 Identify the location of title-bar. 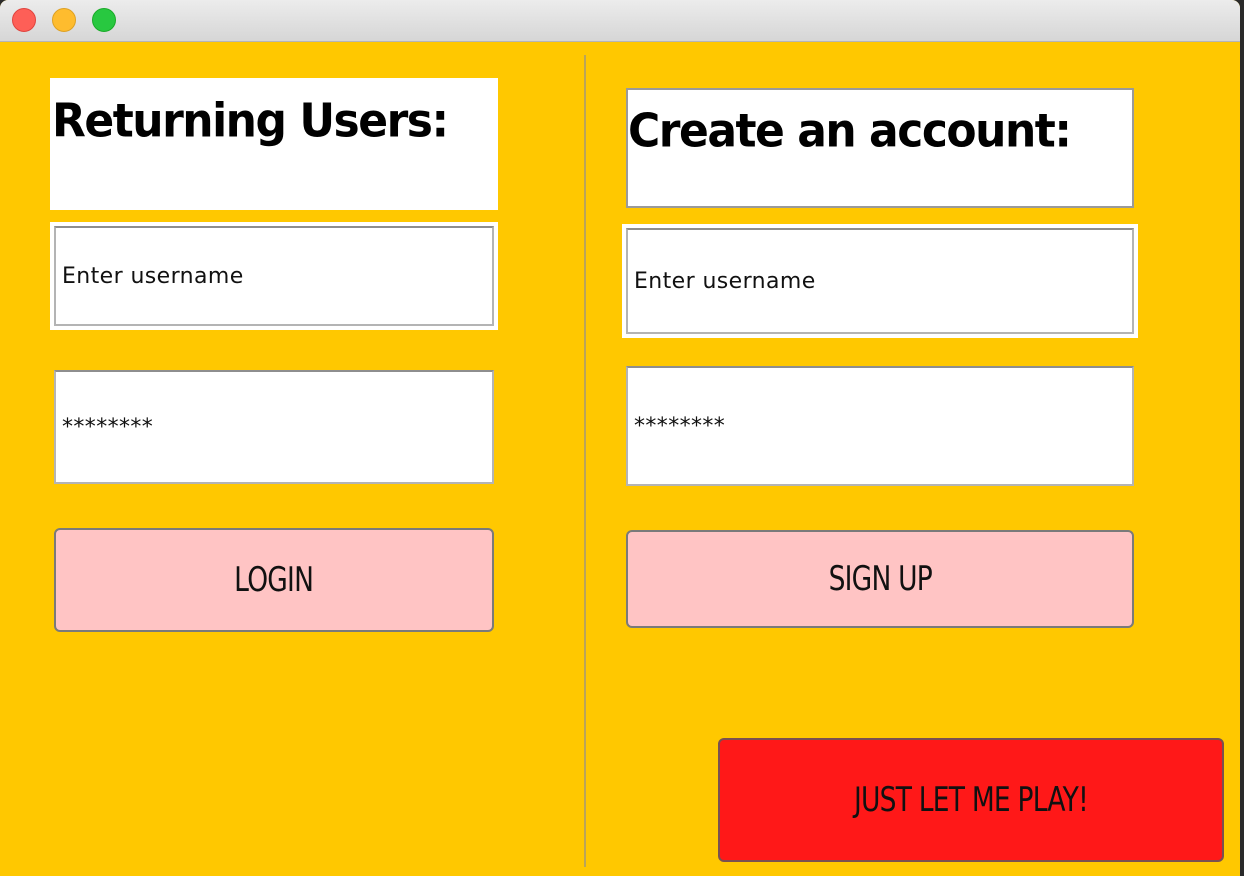
(620, 21).